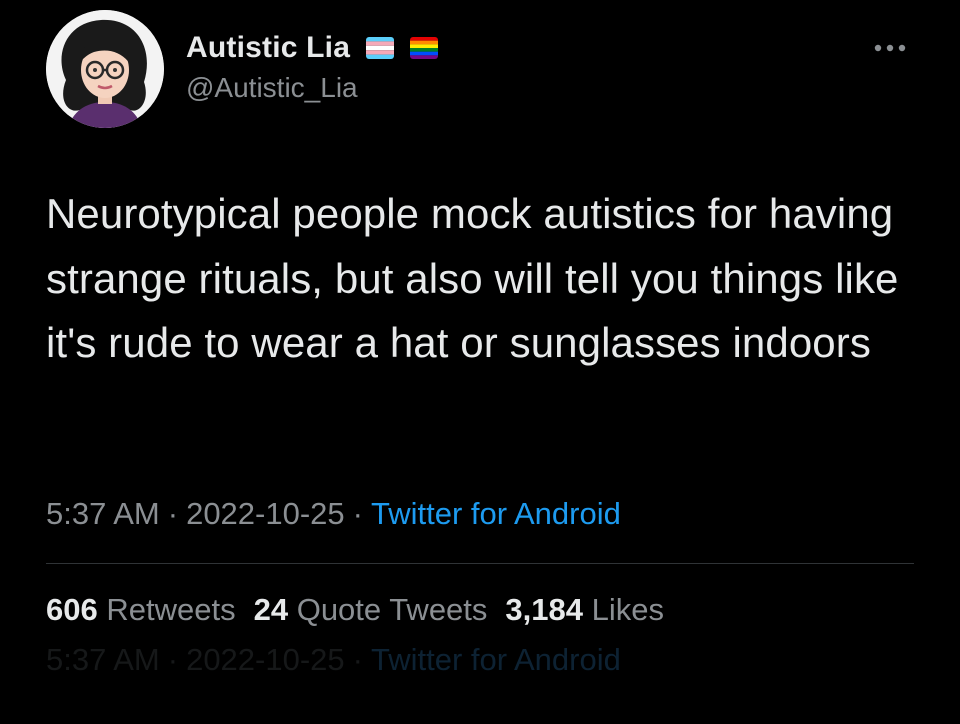 The width and height of the screenshot is (960, 724). What do you see at coordinates (272, 88) in the screenshot?
I see `author-handle: @Autistic_Lia` at bounding box center [272, 88].